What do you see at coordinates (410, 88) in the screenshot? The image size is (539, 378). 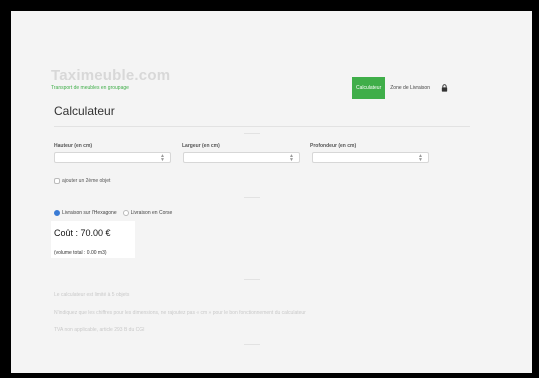 I see `nav-item-zone-de-livraison: Zone de Livraison` at bounding box center [410, 88].